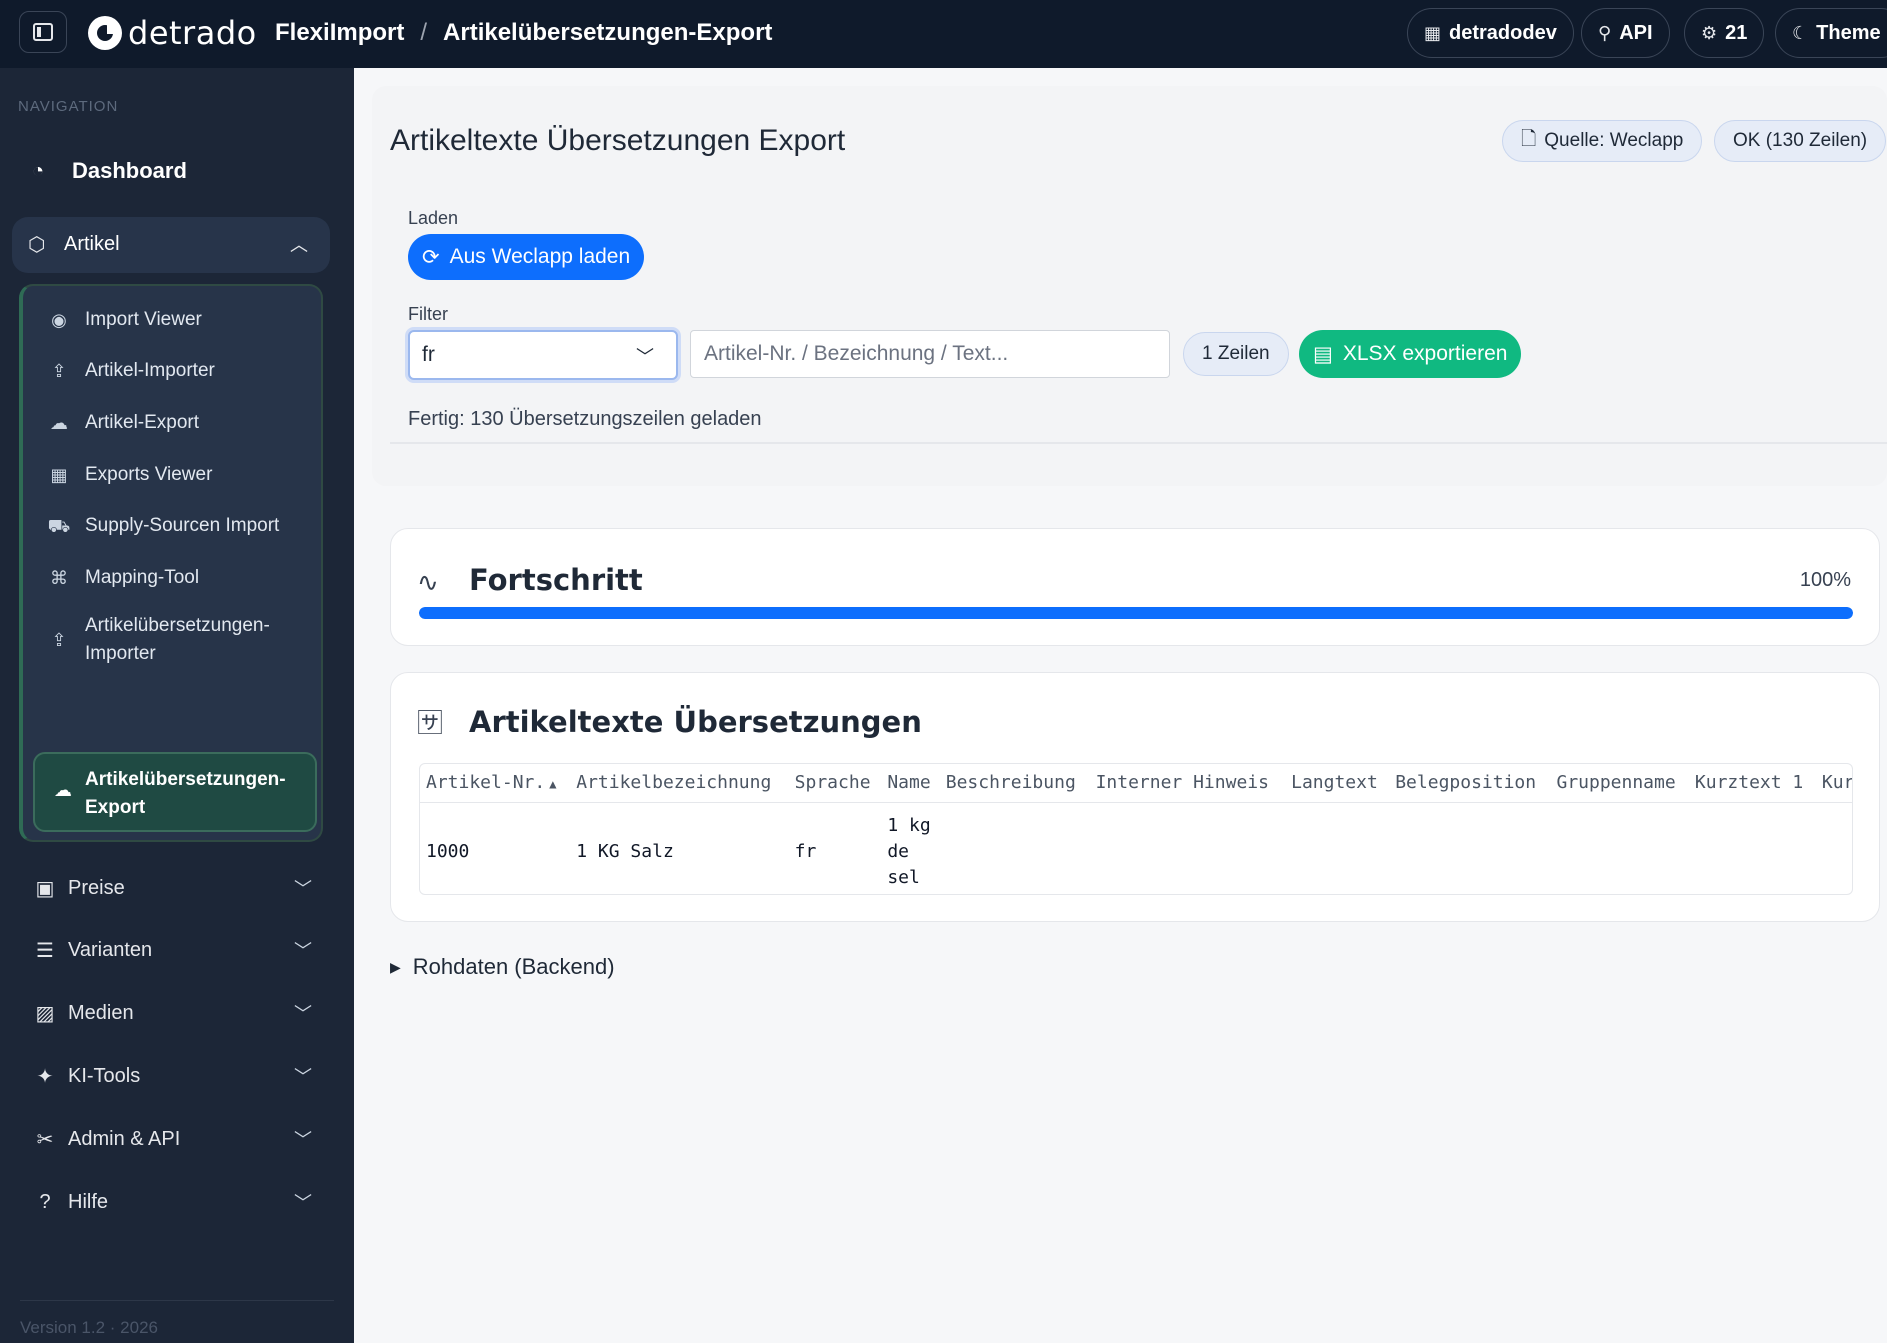 This screenshot has width=1887, height=1343. I want to click on progress-percent: 100%, so click(1825, 580).